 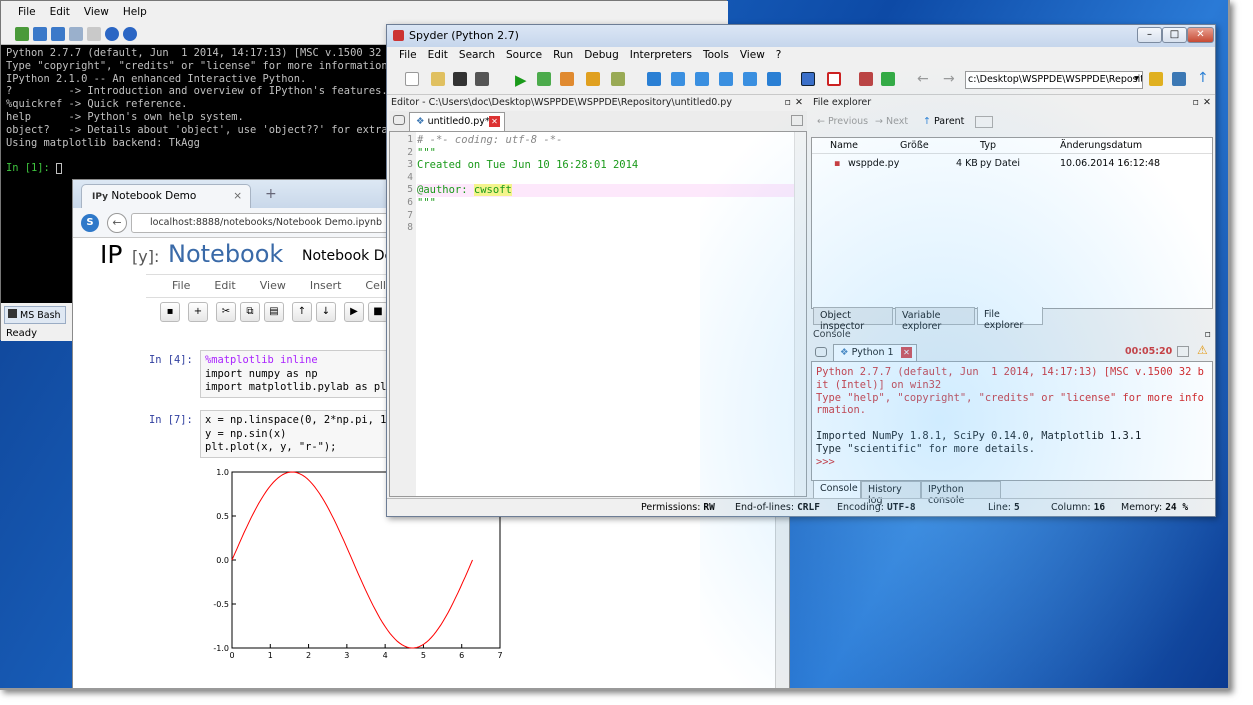 What do you see at coordinates (888, 79) in the screenshot?
I see `pythonpath-icon` at bounding box center [888, 79].